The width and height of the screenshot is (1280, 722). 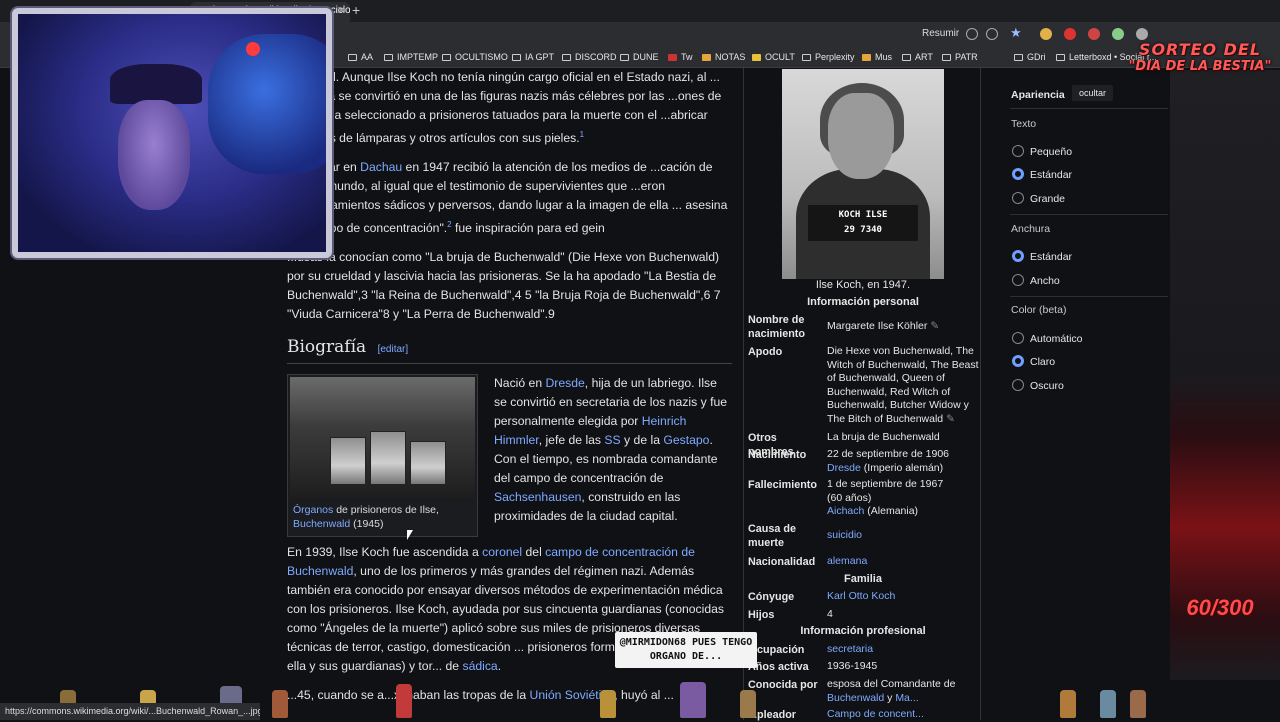 I want to click on giveaway-title: SORTEO DEL "DIA DE LA BESTIA", so click(x=1200, y=57).